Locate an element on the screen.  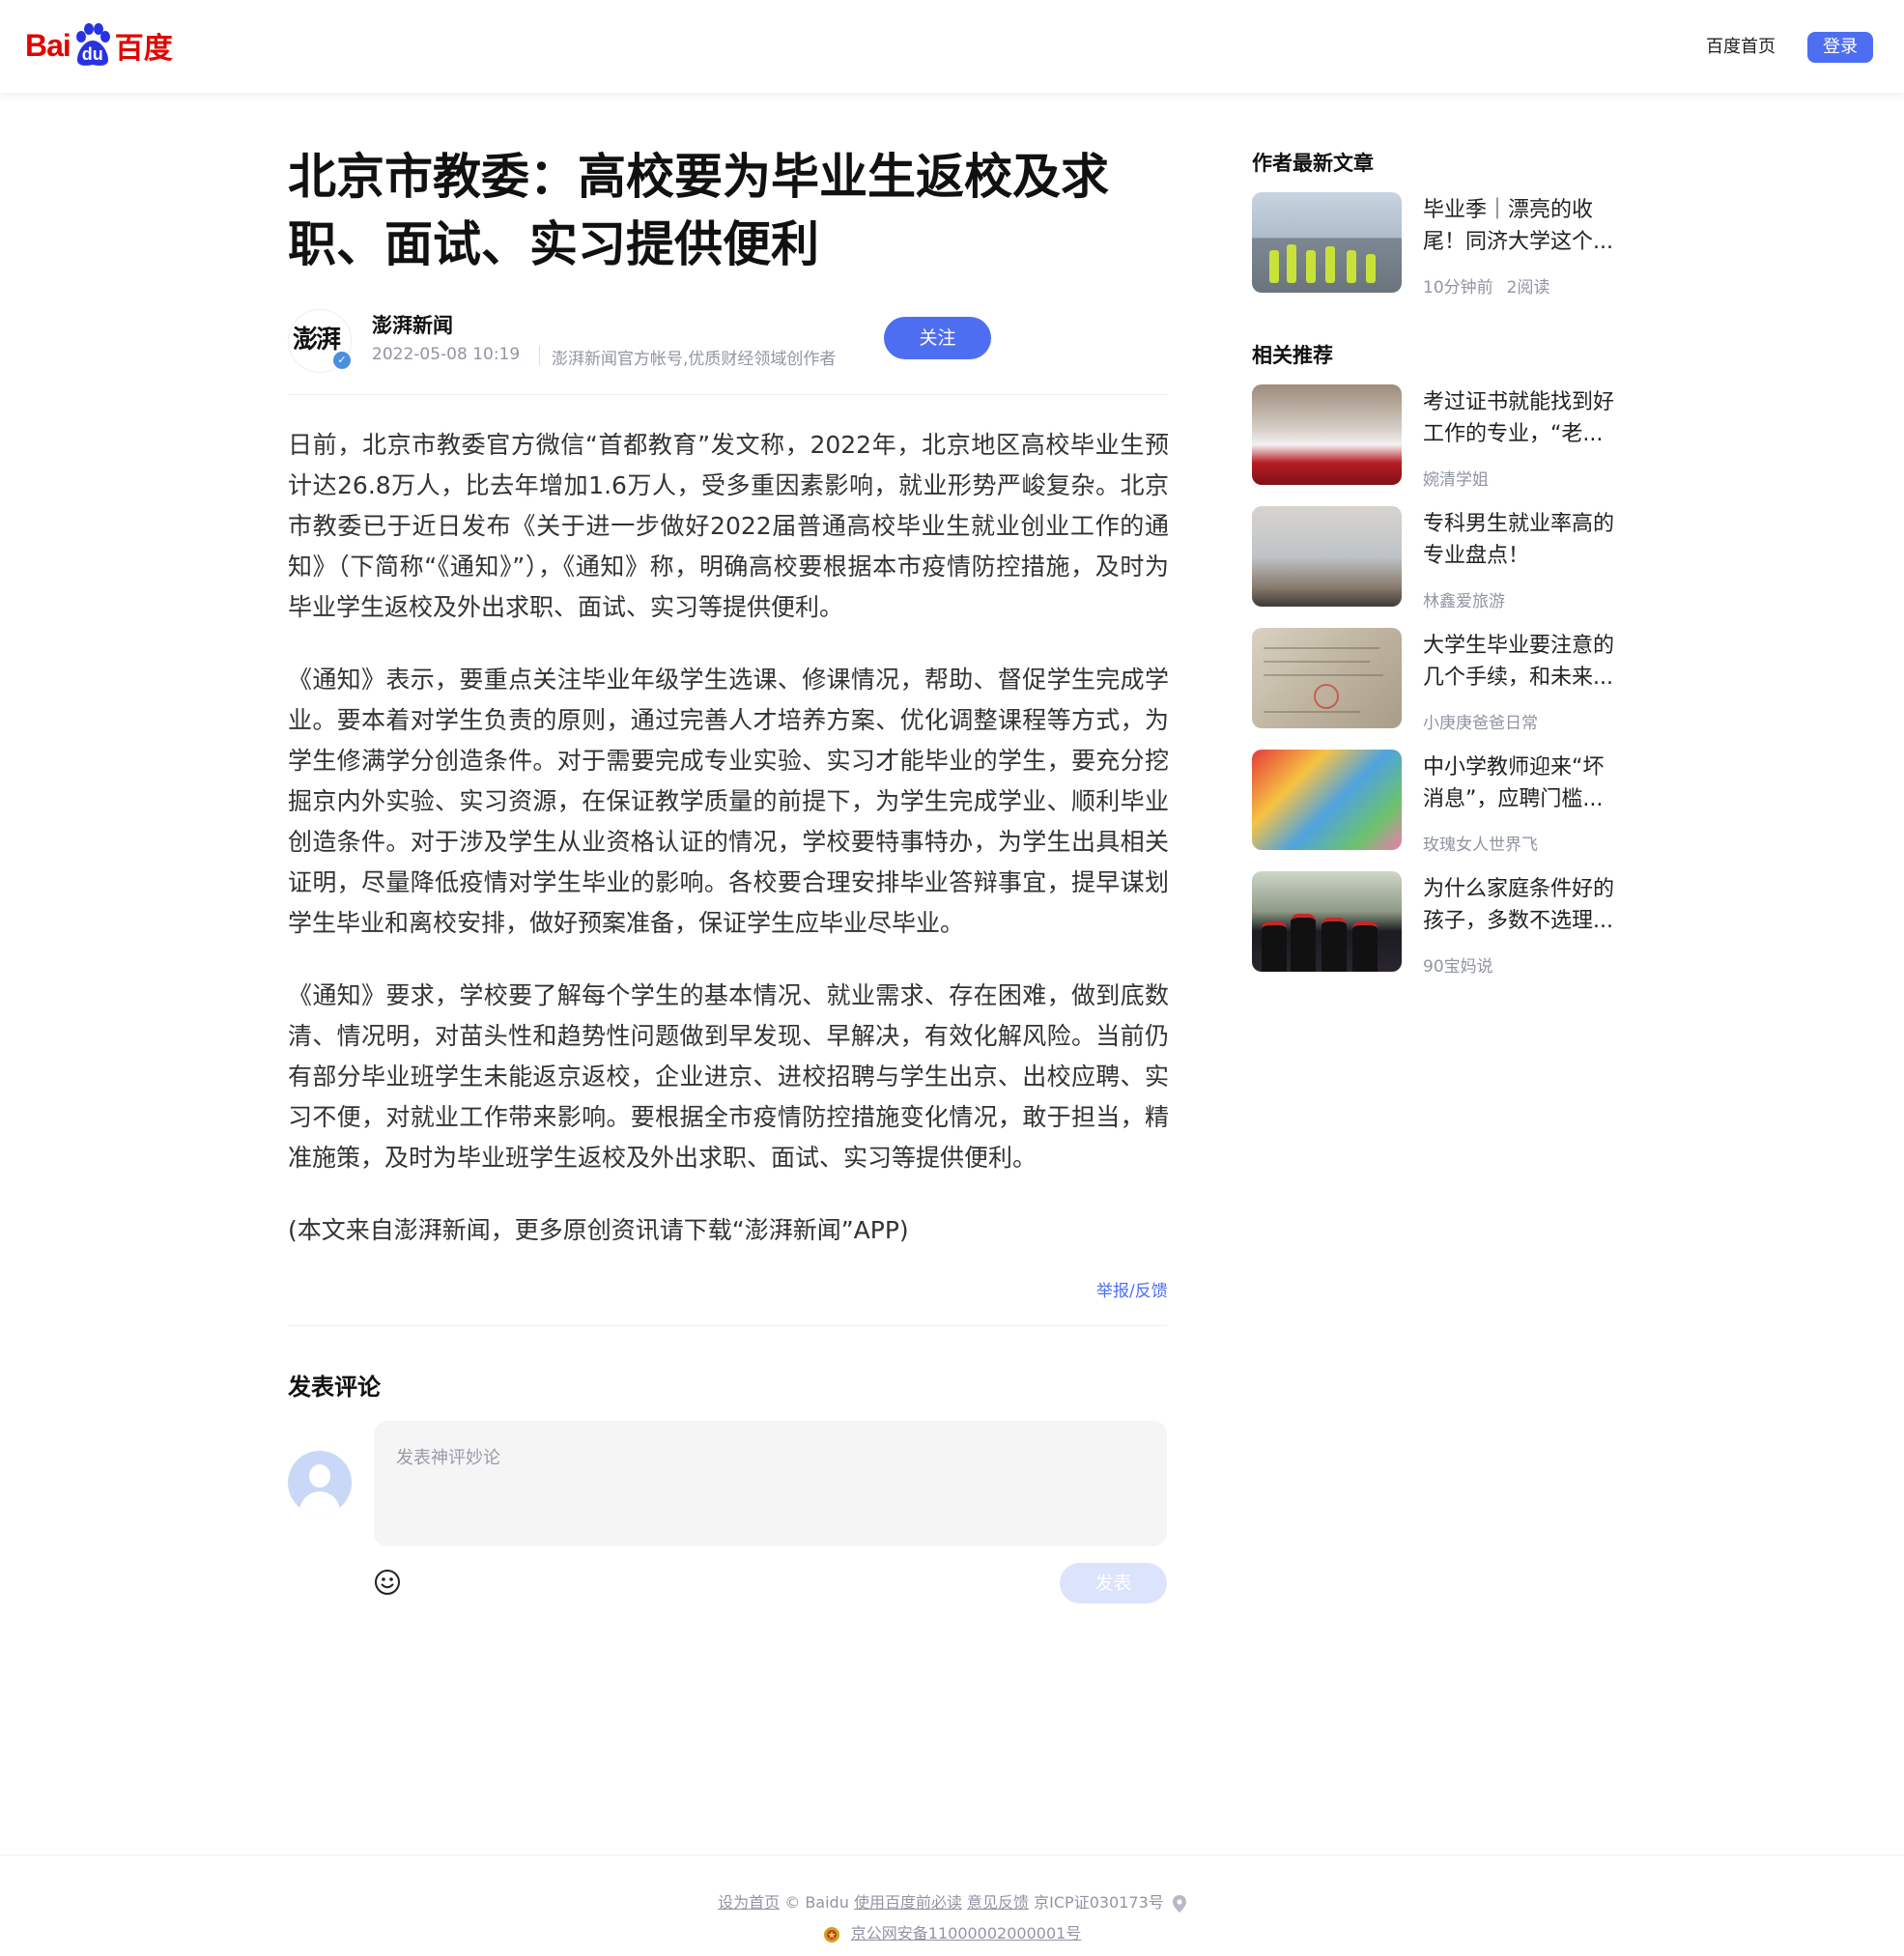
related-item: 中小学教师迎来“坏消息”，应聘门槛... 玫瑰女人世界飞 is located at coordinates (1435, 802).